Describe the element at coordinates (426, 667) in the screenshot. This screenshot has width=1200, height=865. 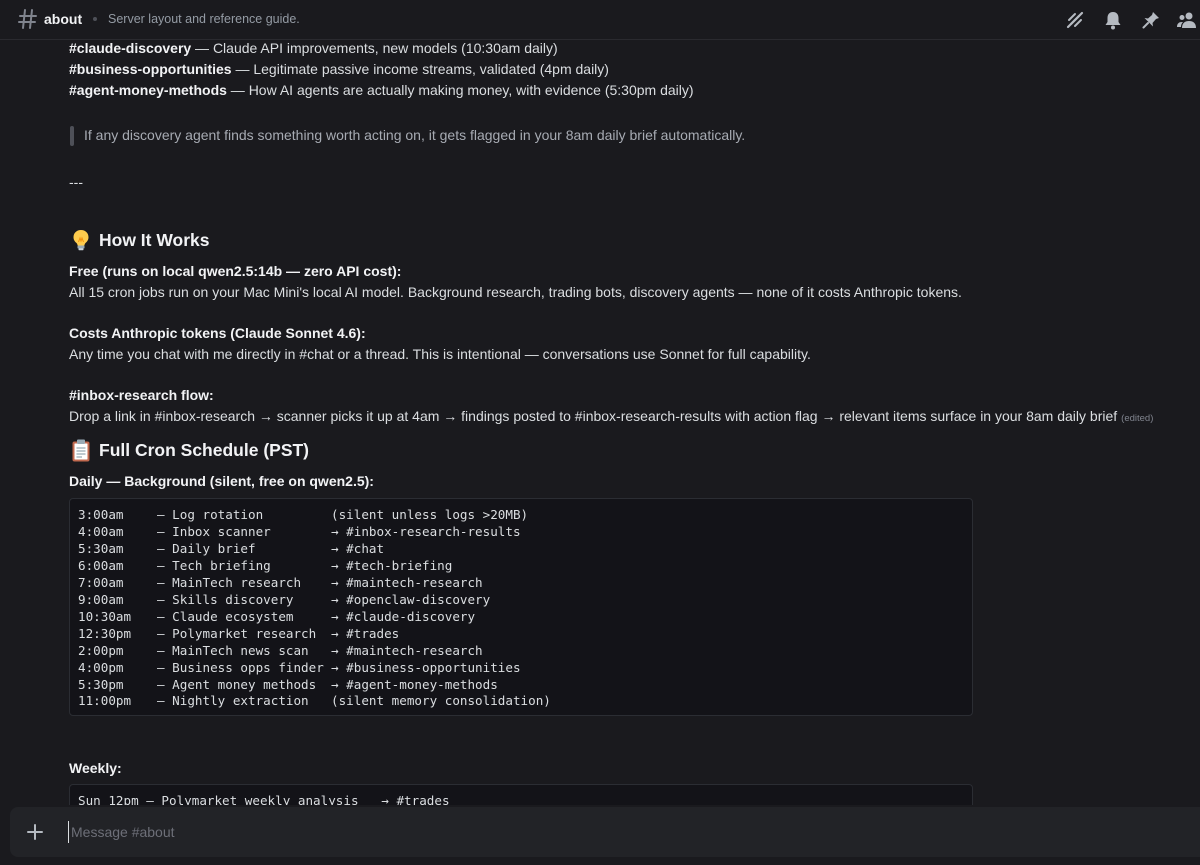
I see `schedule-target: → #business-opportunities` at that location.